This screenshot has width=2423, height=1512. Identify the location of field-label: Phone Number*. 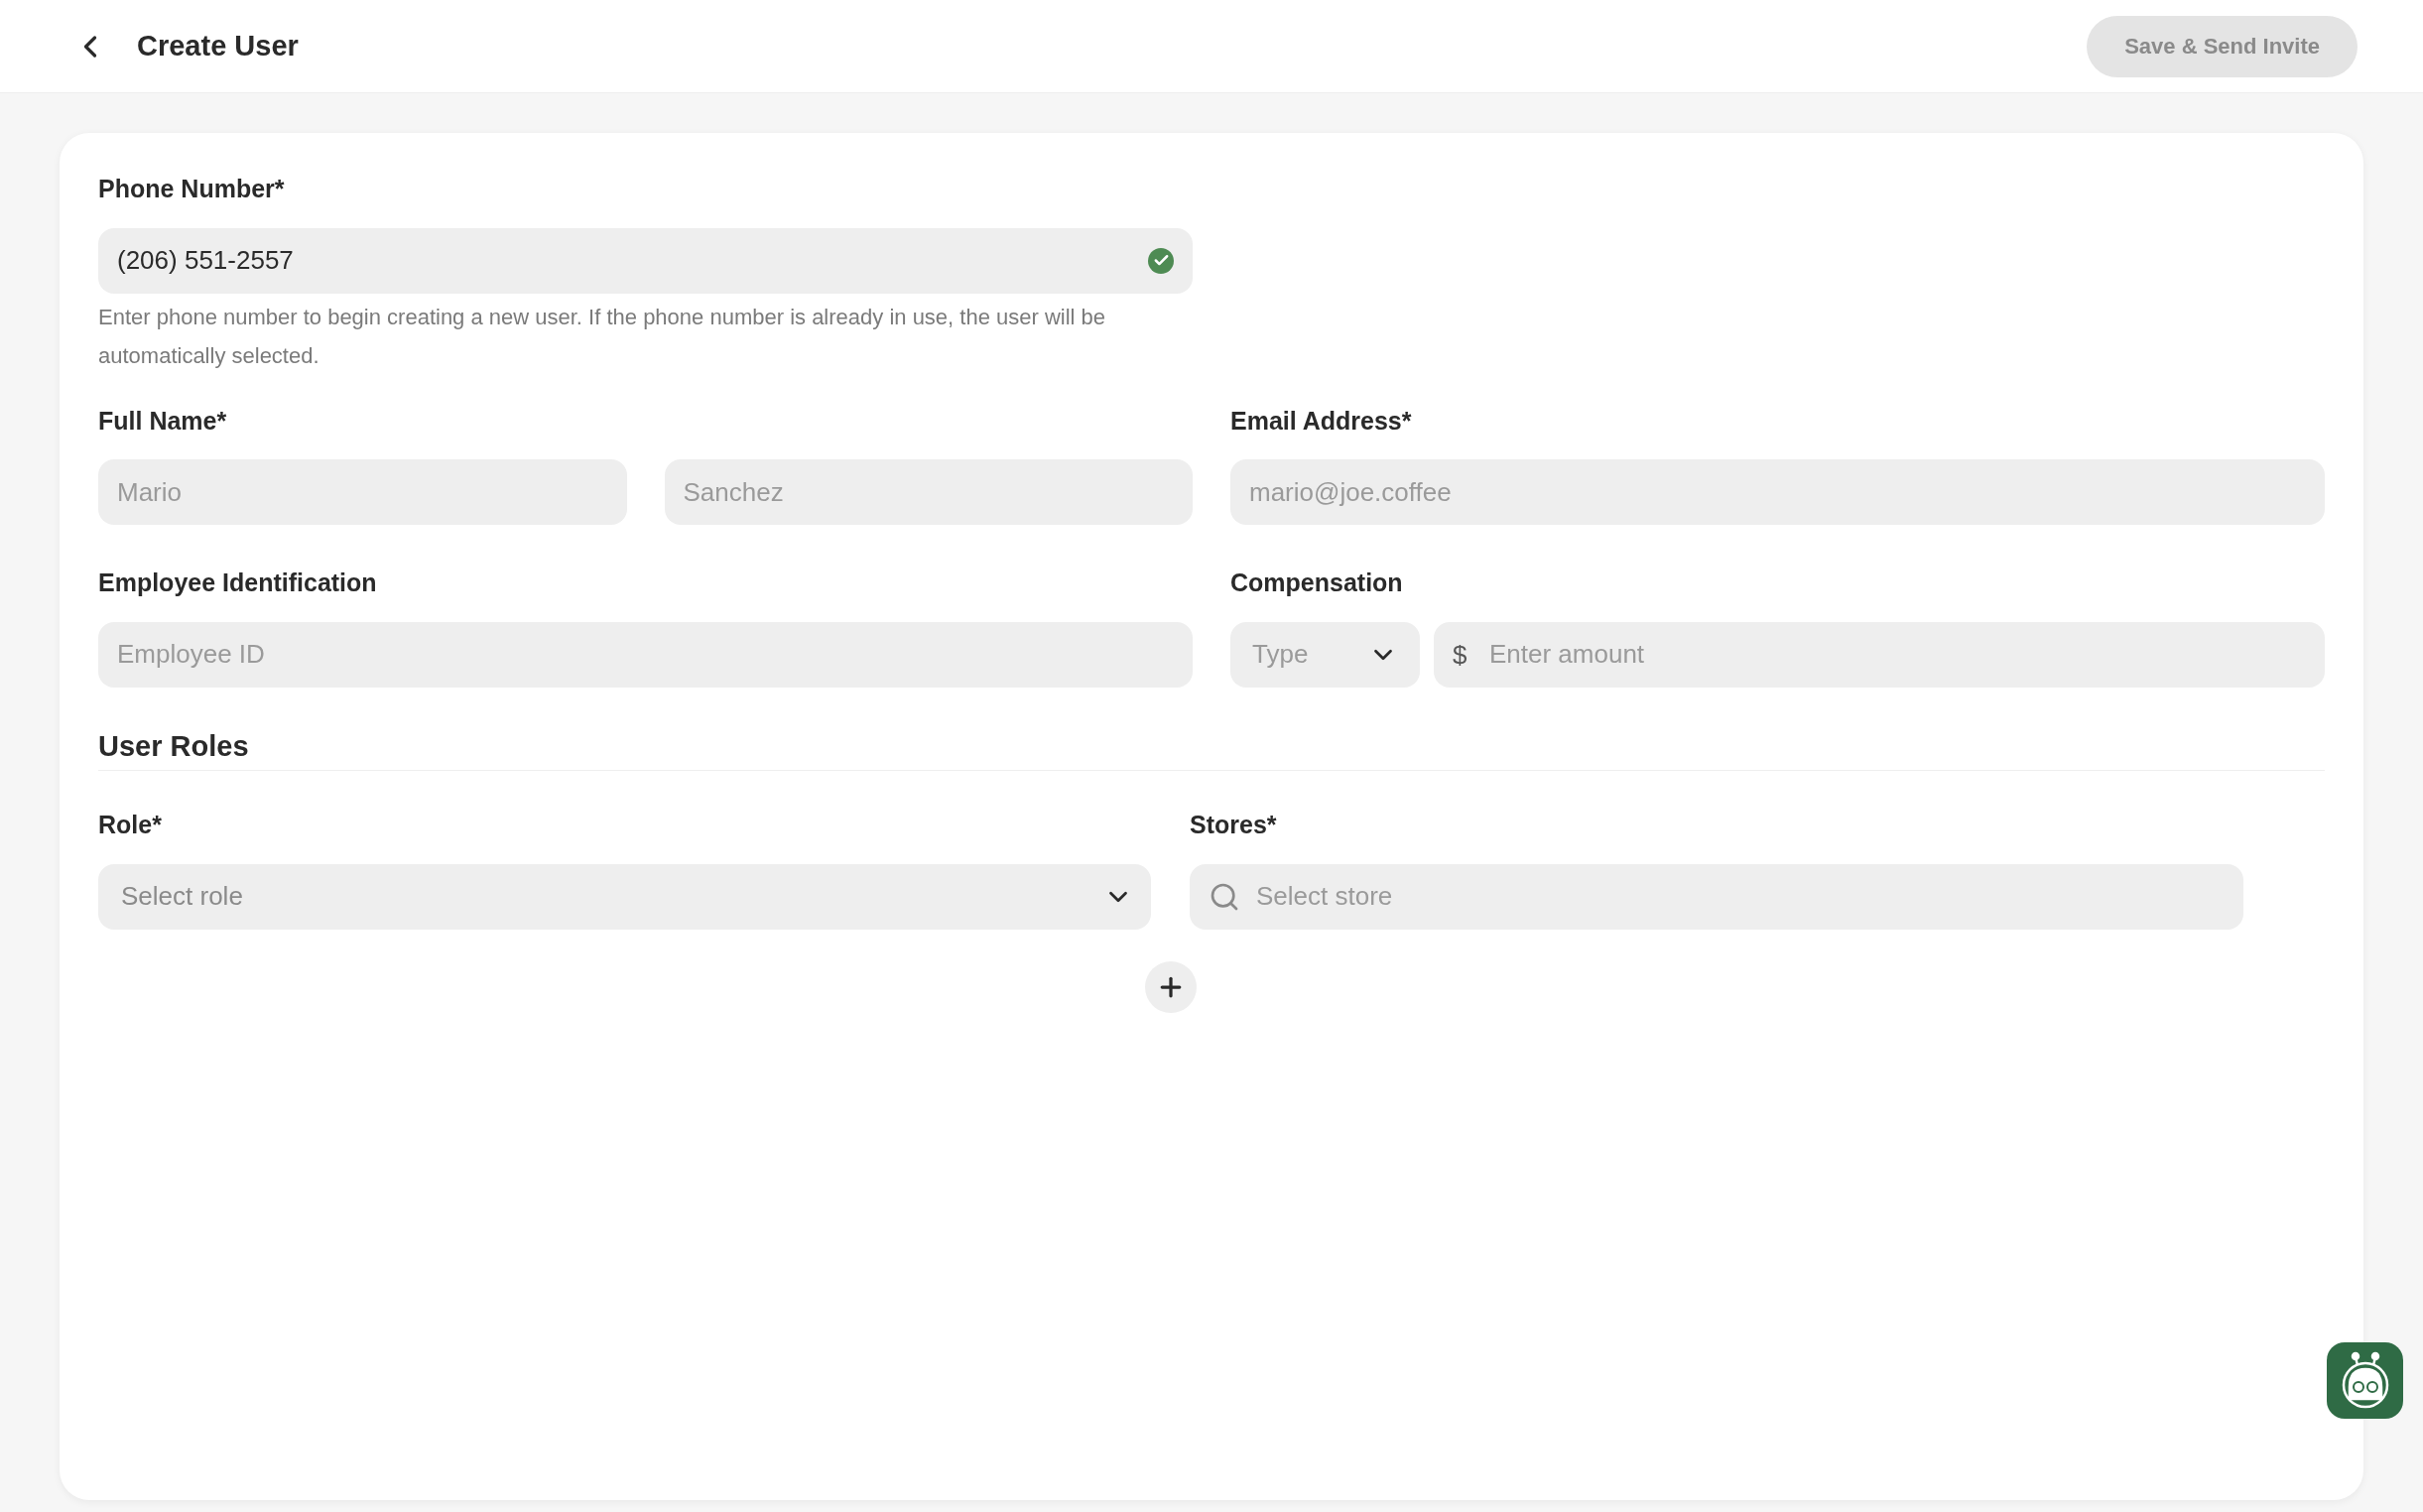
(192, 189).